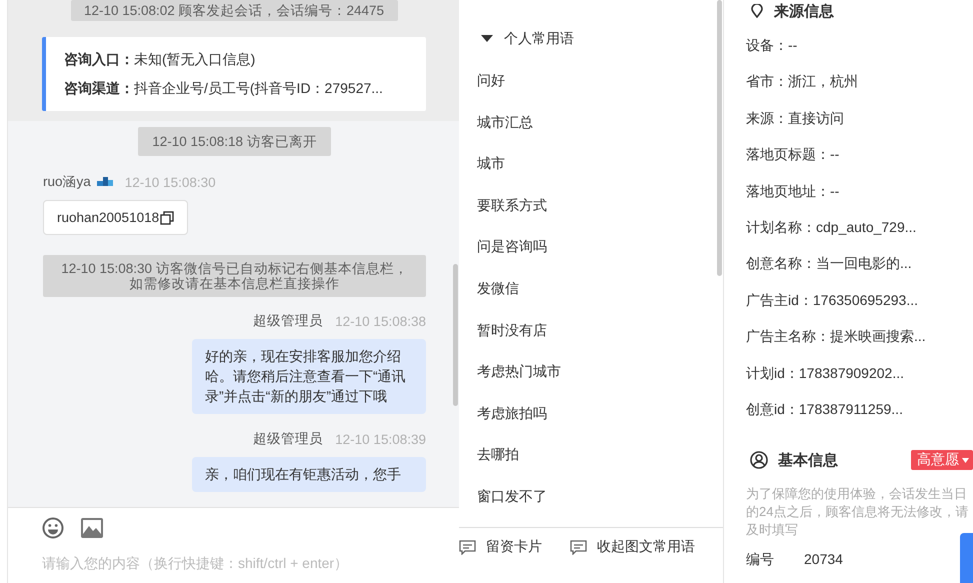  What do you see at coordinates (759, 460) in the screenshot?
I see `user-icon` at bounding box center [759, 460].